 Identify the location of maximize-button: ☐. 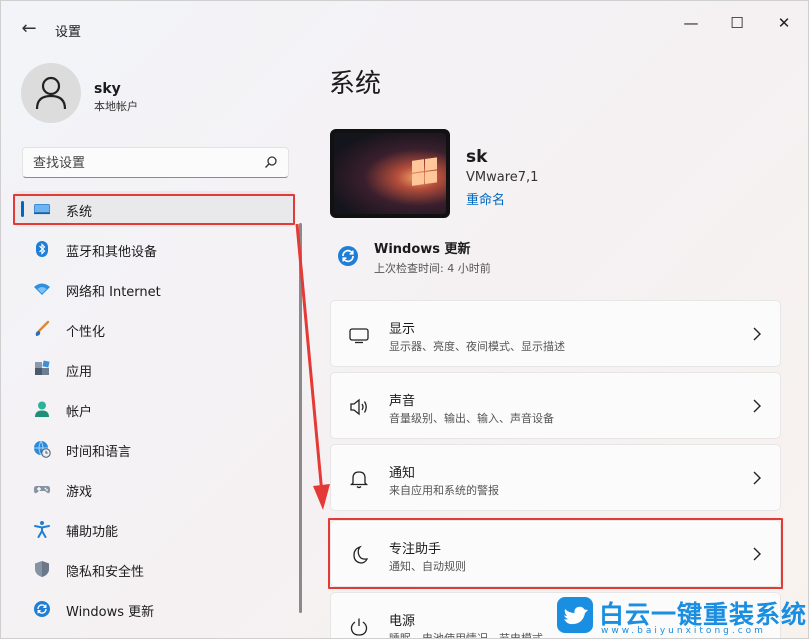
(737, 23).